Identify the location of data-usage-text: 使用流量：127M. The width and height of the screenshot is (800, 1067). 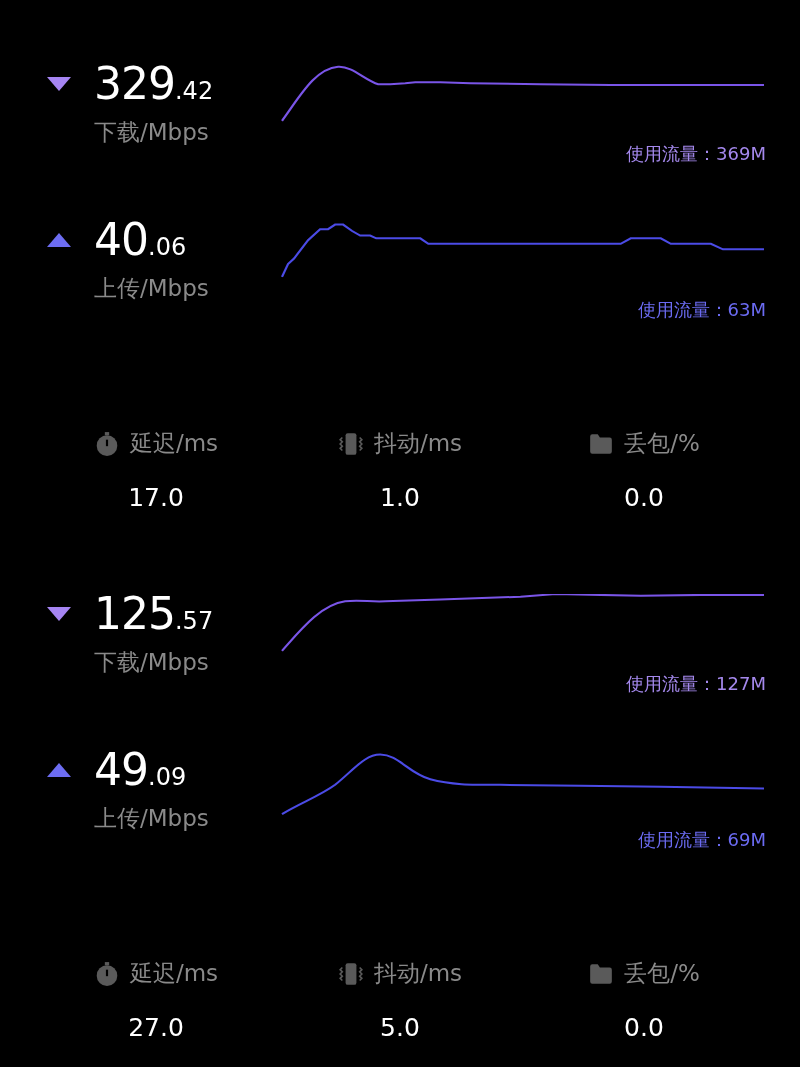
(696, 684).